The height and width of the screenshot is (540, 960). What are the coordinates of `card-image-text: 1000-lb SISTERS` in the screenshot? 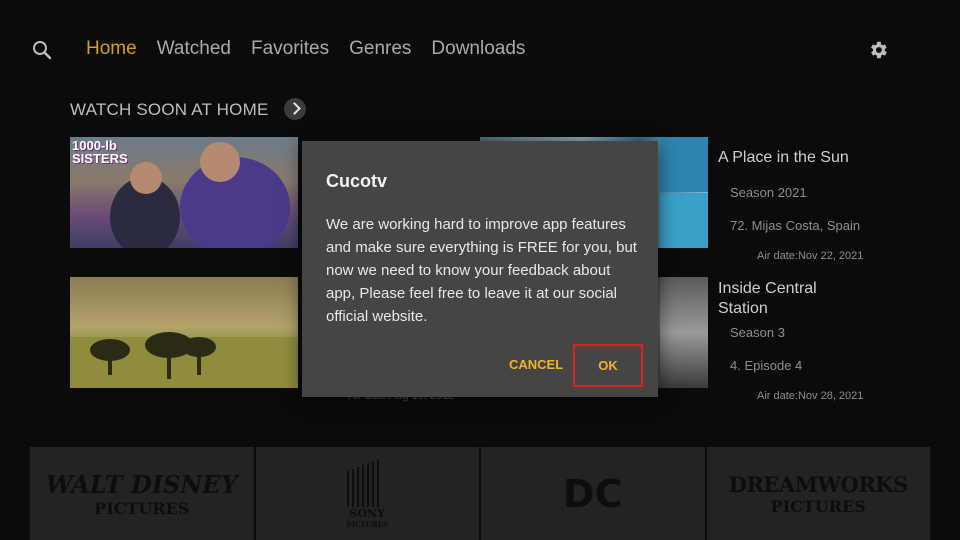 It's located at (100, 152).